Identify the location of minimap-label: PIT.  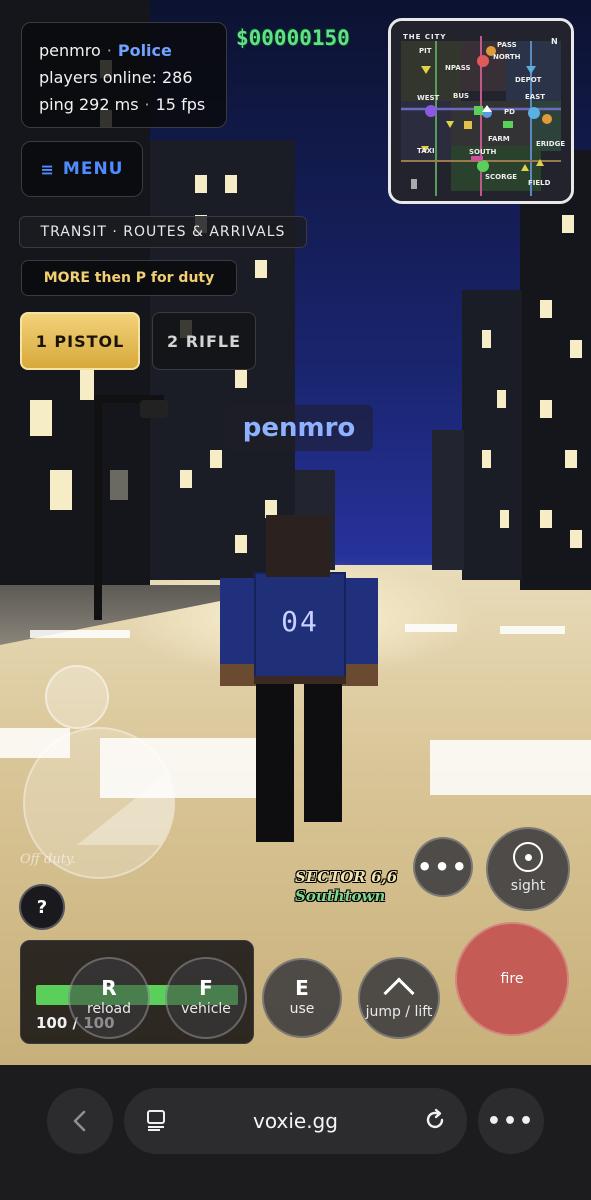
(425, 51).